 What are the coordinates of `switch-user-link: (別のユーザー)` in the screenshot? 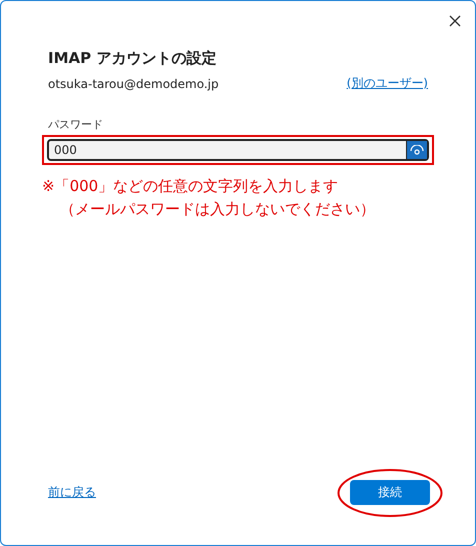 It's located at (387, 83).